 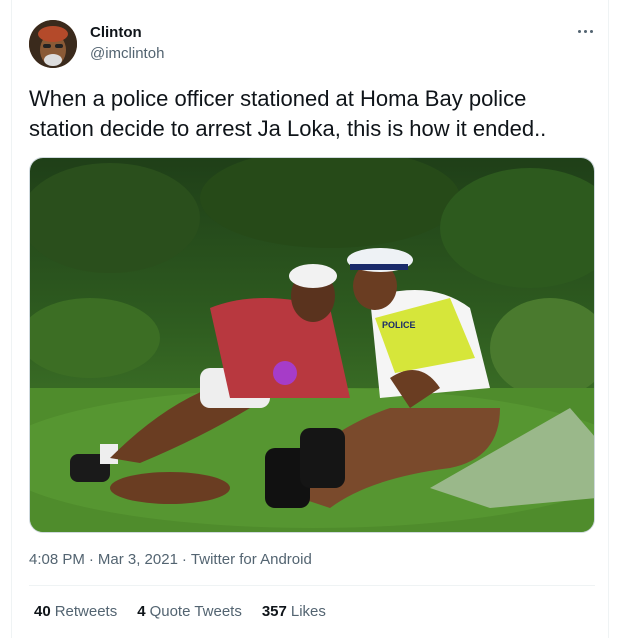 What do you see at coordinates (274, 611) in the screenshot?
I see `likes-count: 357` at bounding box center [274, 611].